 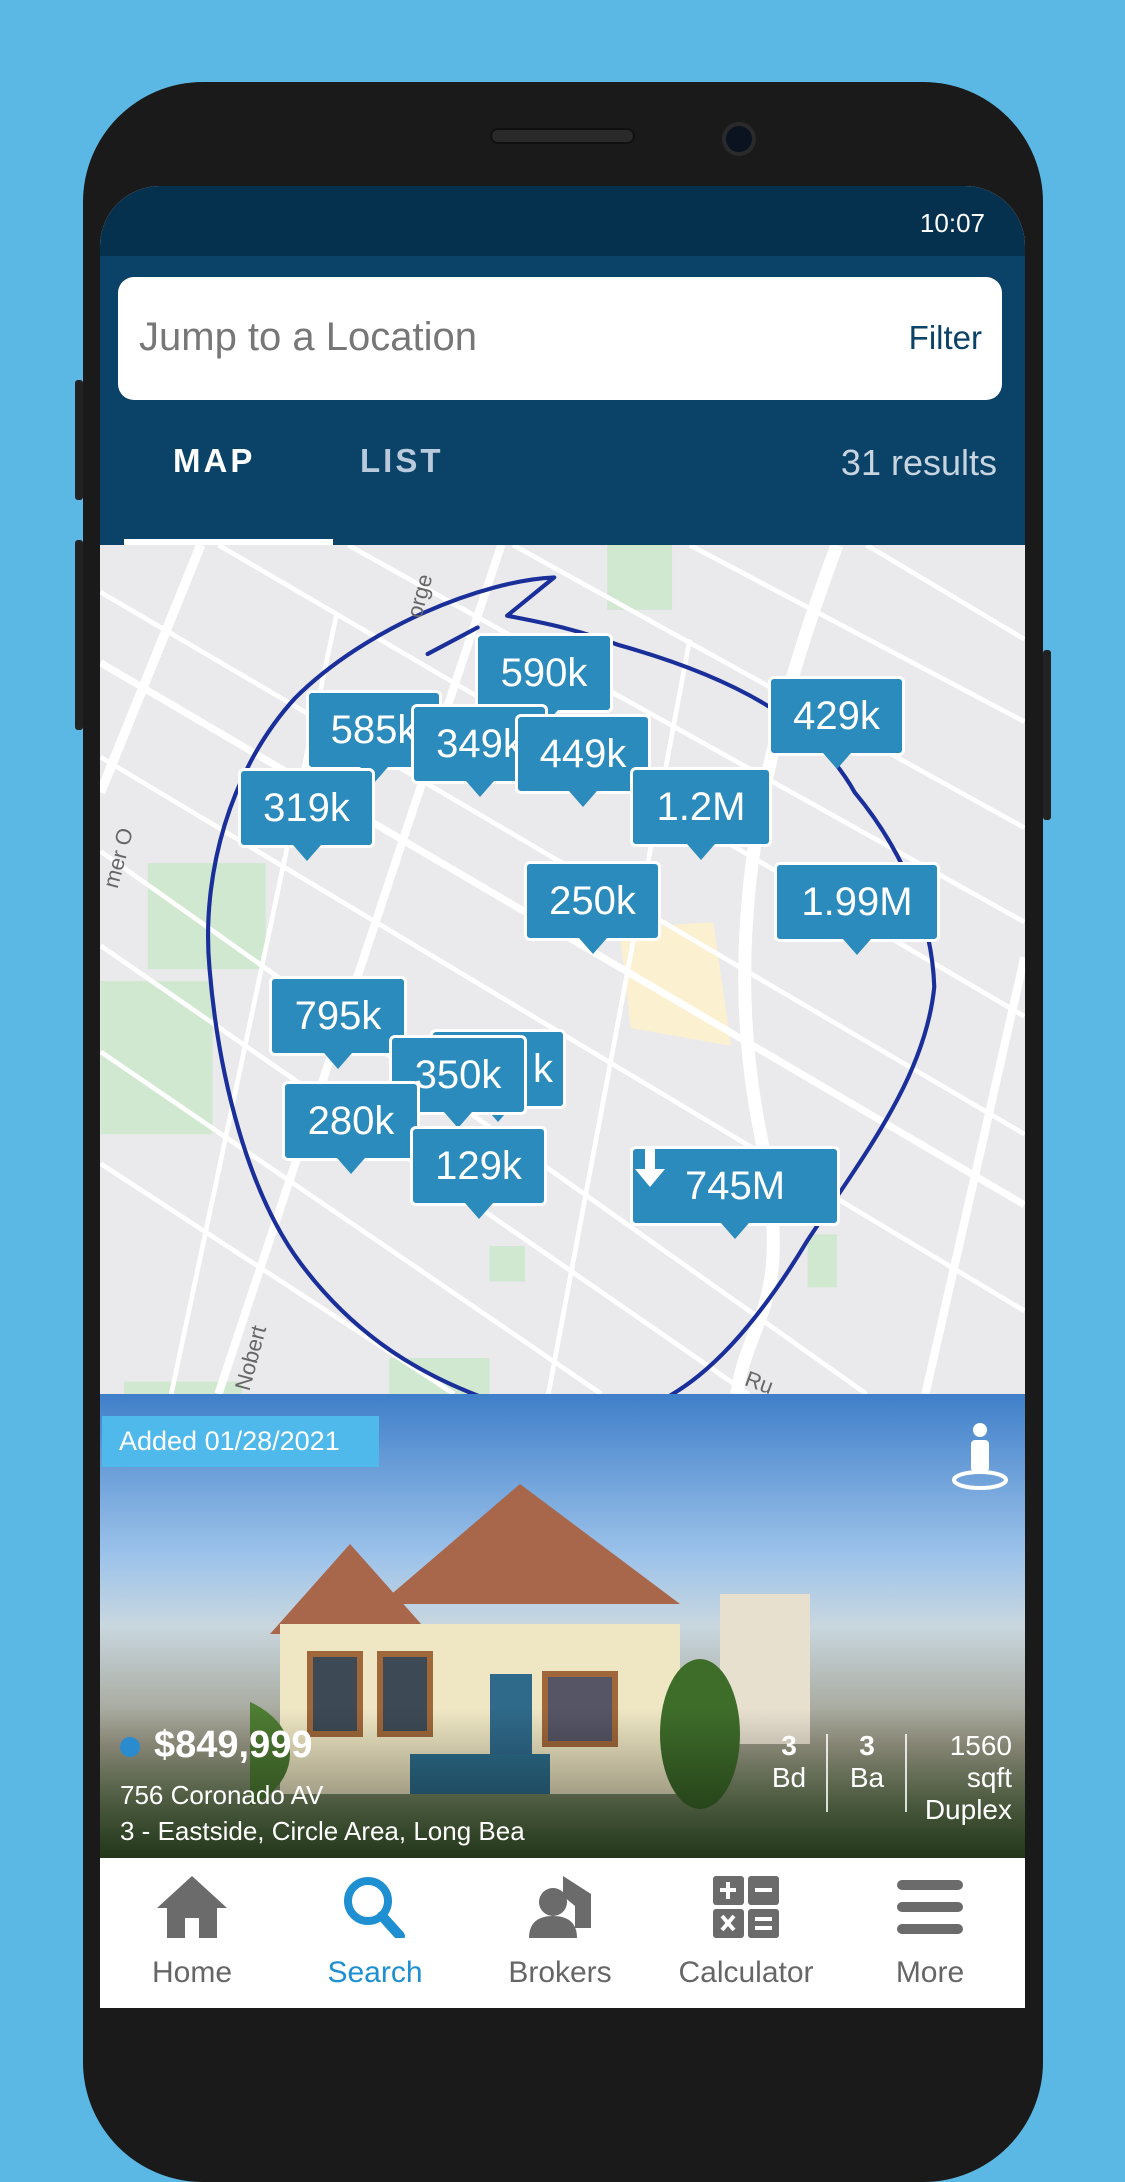 What do you see at coordinates (592, 900) in the screenshot?
I see `marker-label: 250k` at bounding box center [592, 900].